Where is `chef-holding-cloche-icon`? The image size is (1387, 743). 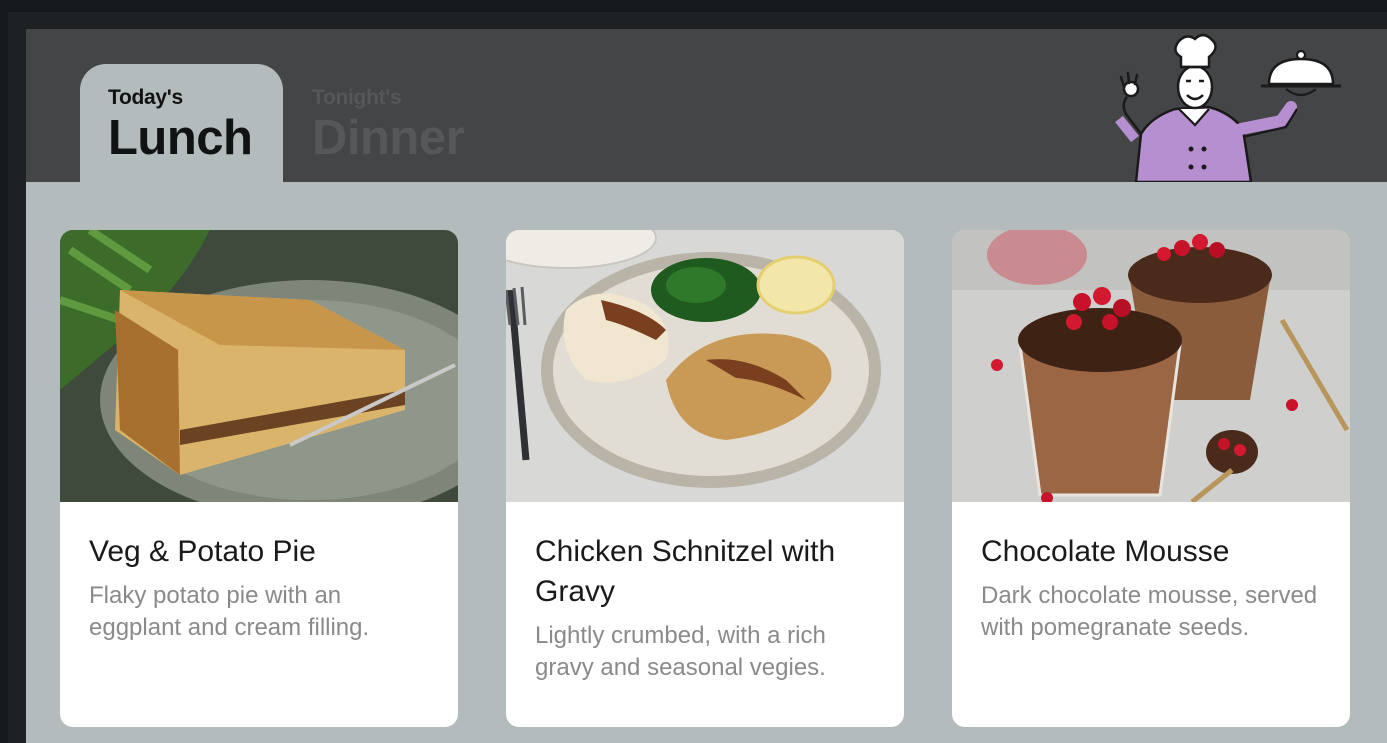
chef-holding-cloche-icon is located at coordinates (1228, 107).